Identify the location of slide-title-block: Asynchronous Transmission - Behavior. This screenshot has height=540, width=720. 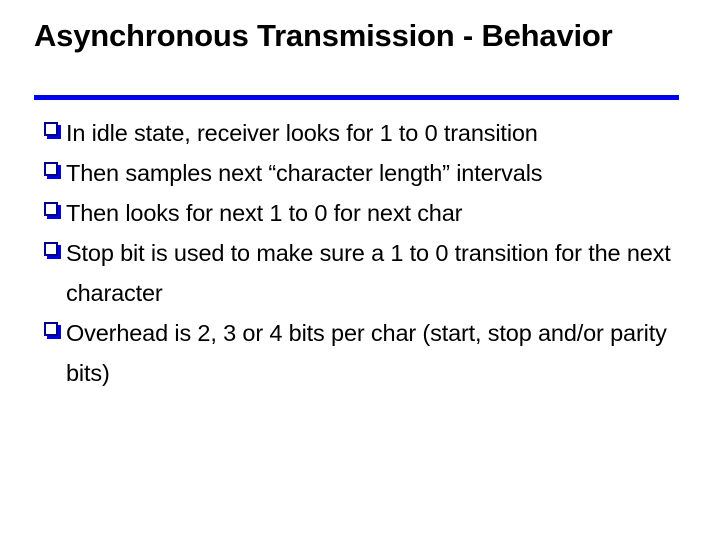
(357, 36).